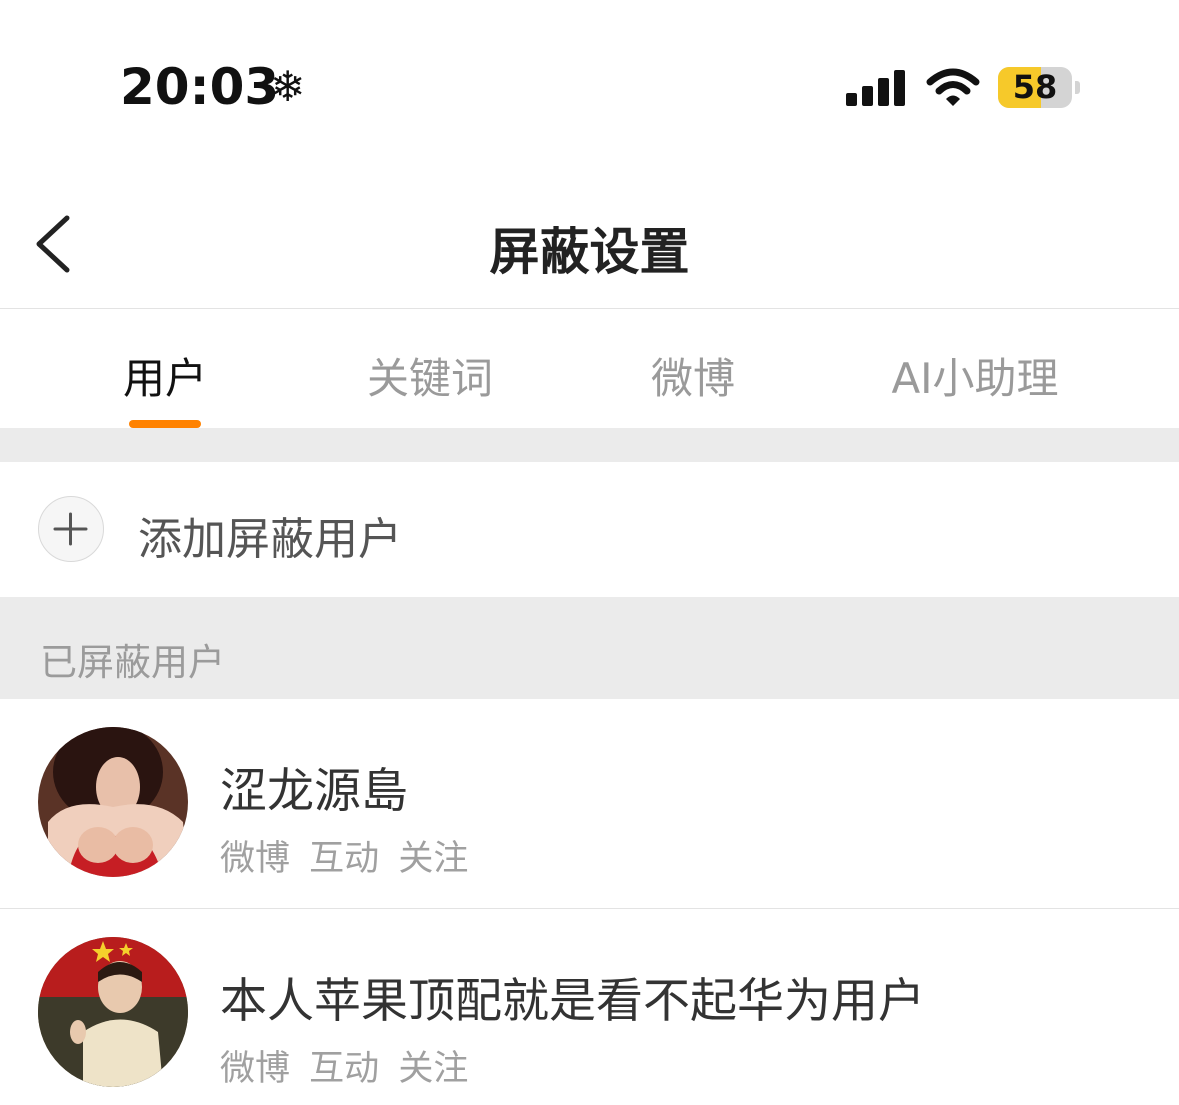  I want to click on wifi-icon, so click(953, 87).